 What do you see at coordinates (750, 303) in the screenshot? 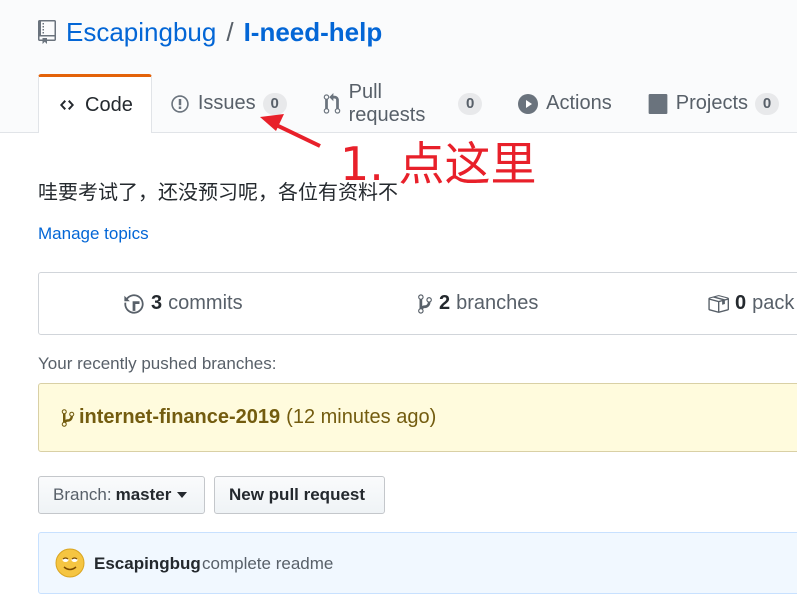
I see `packages-link: 0 pack` at bounding box center [750, 303].